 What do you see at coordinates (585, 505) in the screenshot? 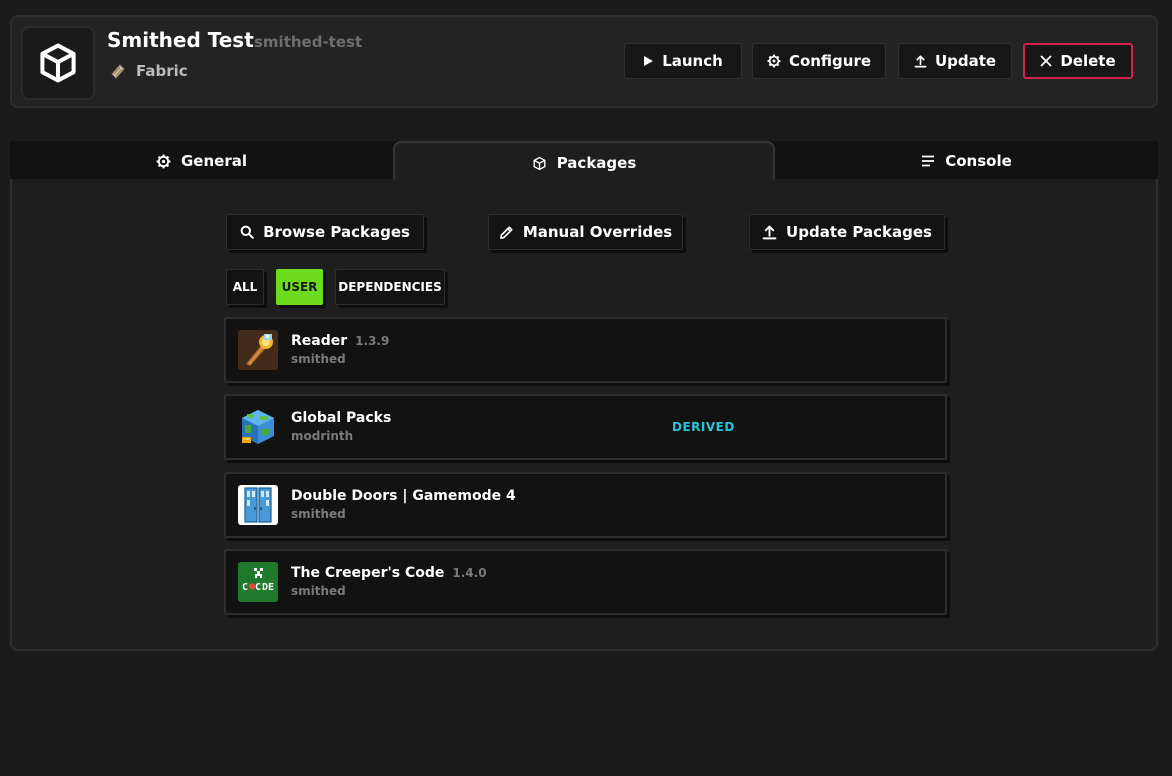
I see `package-row: Double Doors | Gamemode 4 smithed` at bounding box center [585, 505].